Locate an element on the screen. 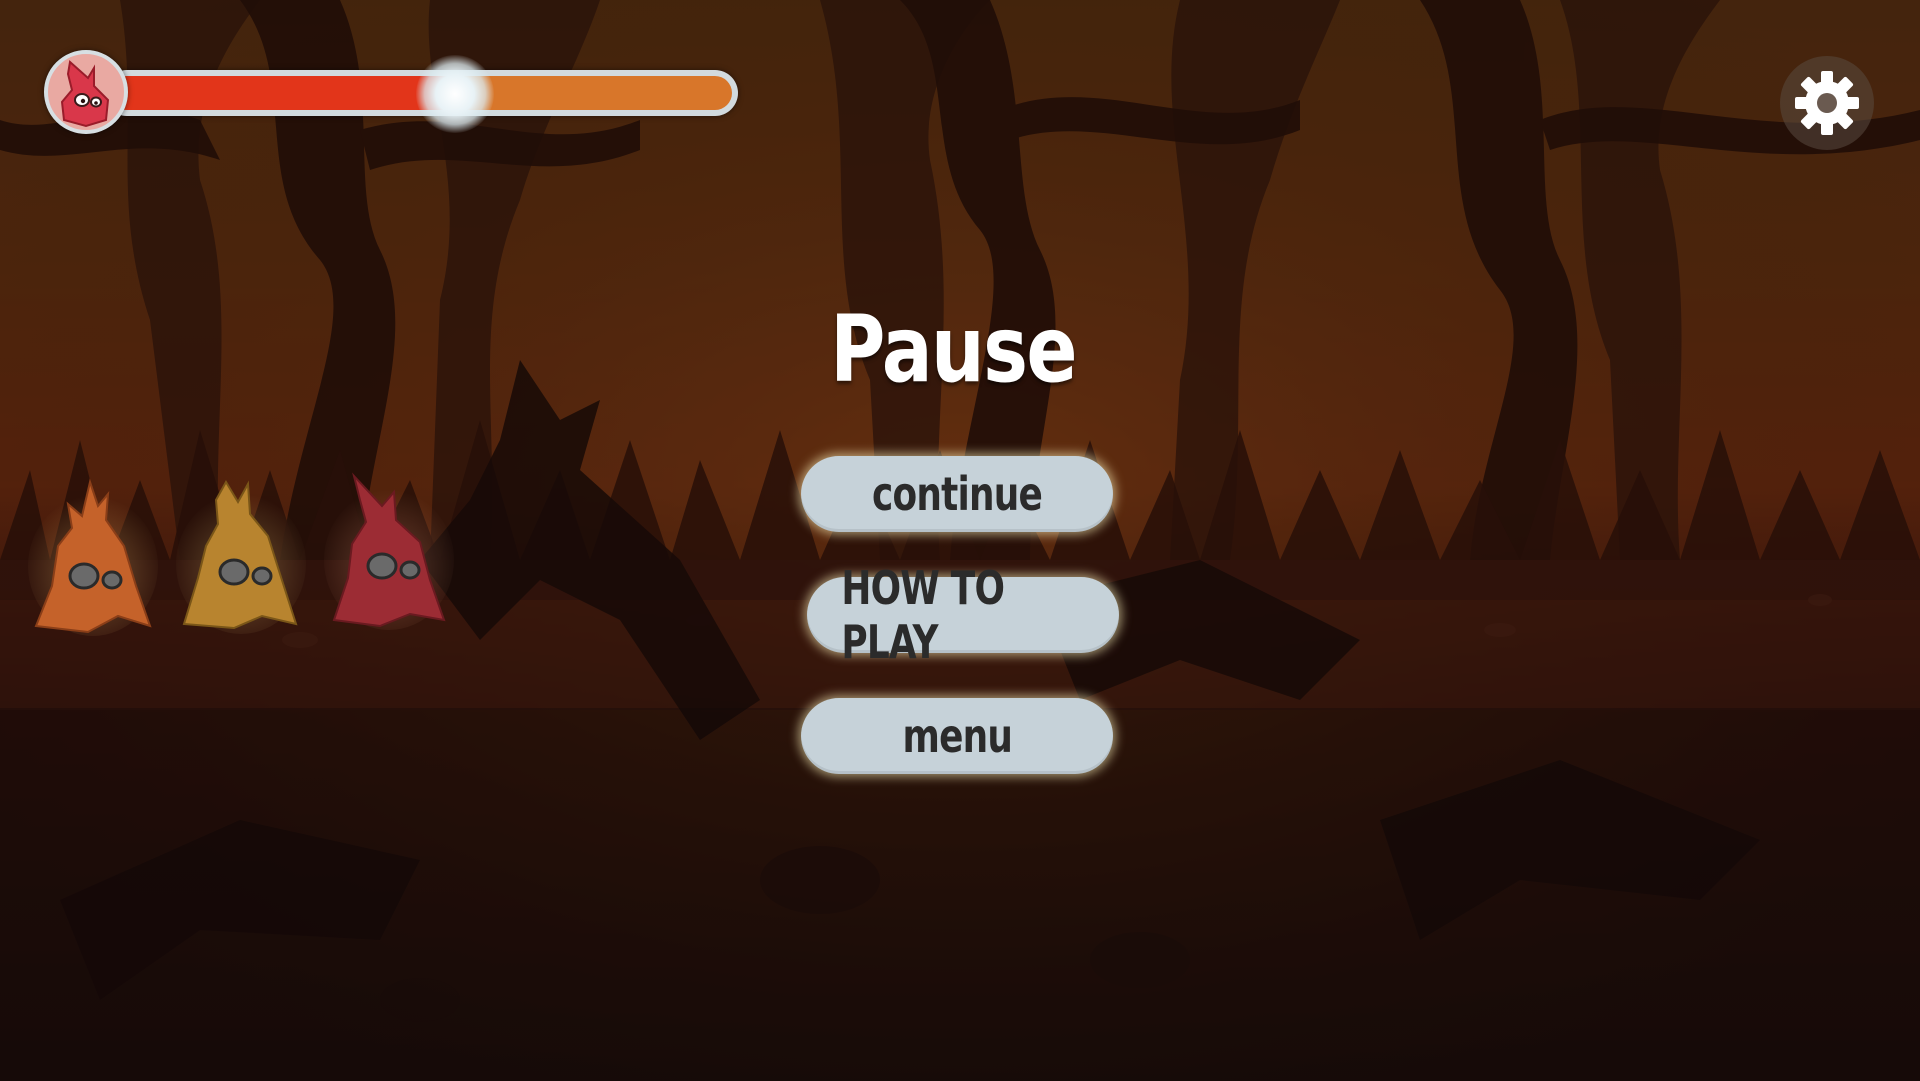 The width and height of the screenshot is (1920, 1081). yellow-flame-creature is located at coordinates (241, 557).